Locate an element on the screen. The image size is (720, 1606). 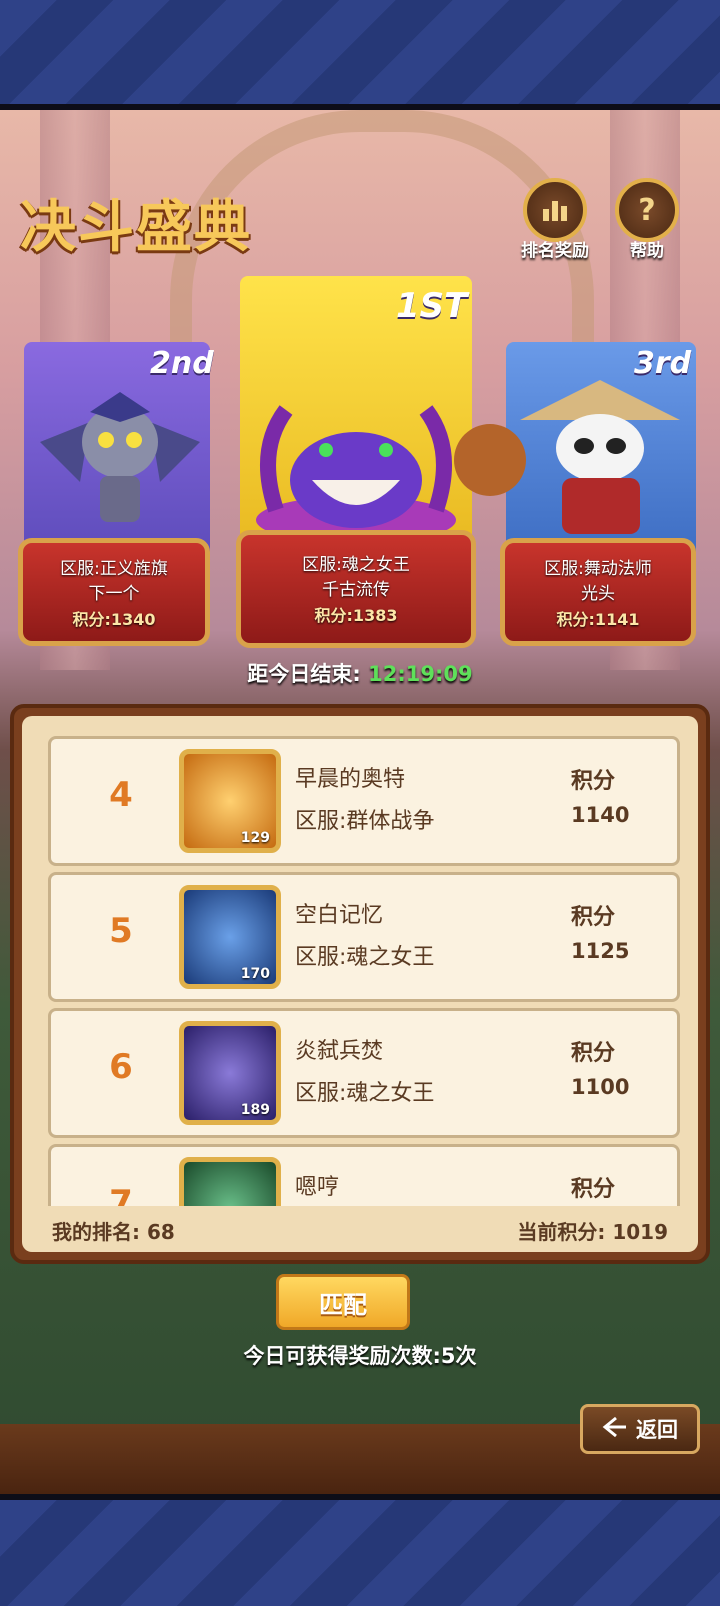
tentacle-monster-image is located at coordinates (356, 470).